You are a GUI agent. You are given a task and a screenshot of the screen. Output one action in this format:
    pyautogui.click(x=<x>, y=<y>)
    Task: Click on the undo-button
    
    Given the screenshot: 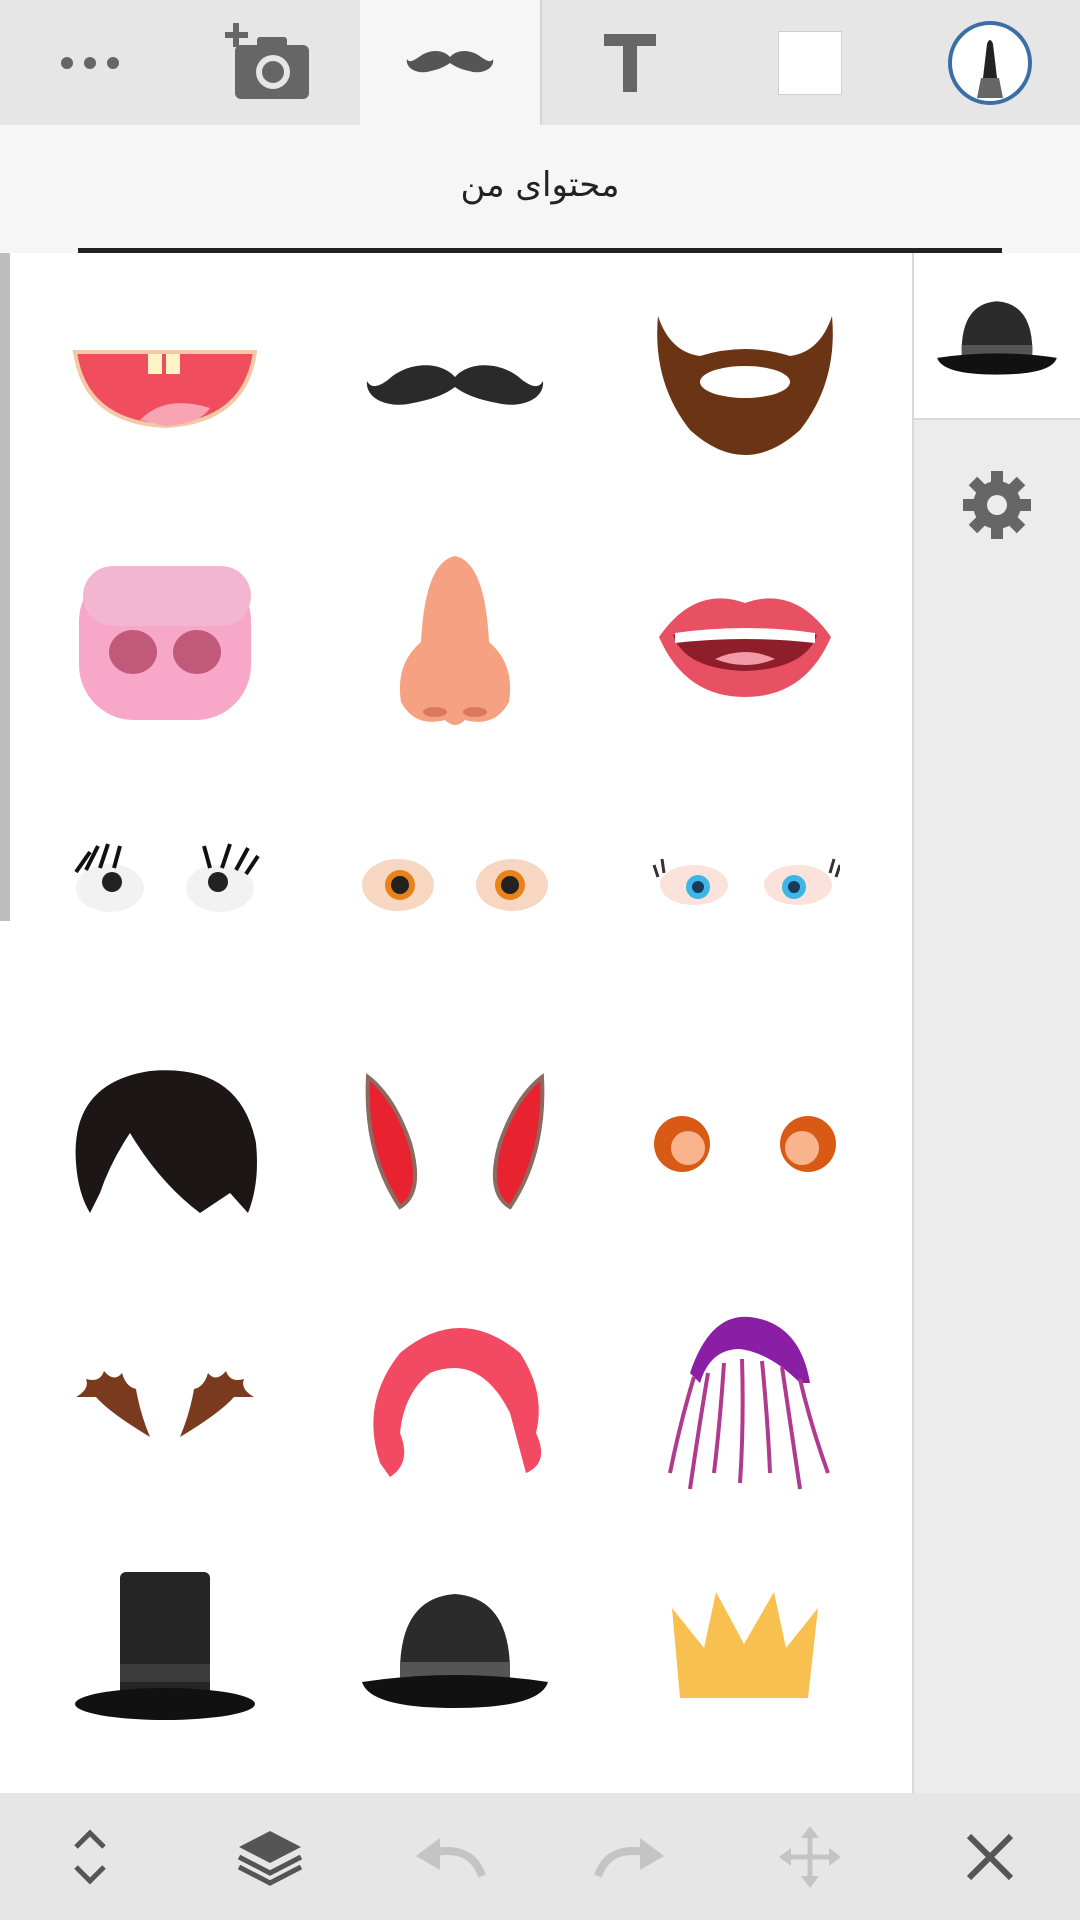 What is the action you would take?
    pyautogui.click(x=450, y=1856)
    